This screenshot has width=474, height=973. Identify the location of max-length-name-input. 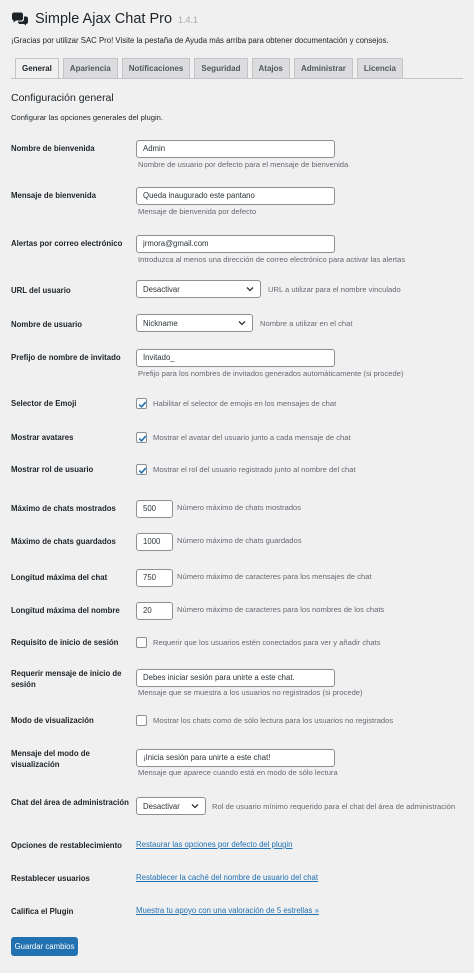
(154, 610).